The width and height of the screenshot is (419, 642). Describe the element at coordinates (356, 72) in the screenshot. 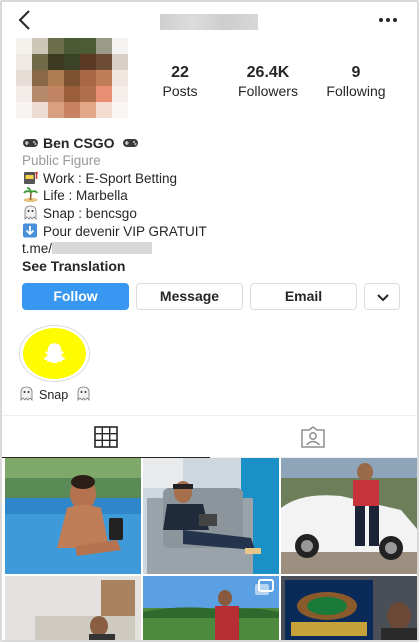

I see `following-count: 9` at that location.